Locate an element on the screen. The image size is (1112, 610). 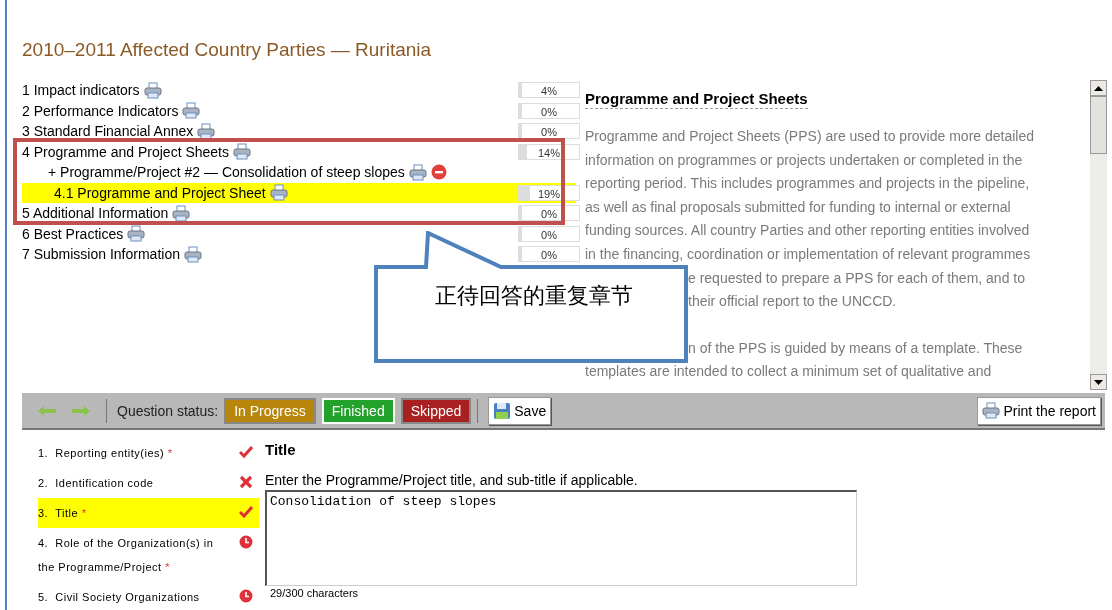
progress-reading: 14% is located at coordinates (549, 153).